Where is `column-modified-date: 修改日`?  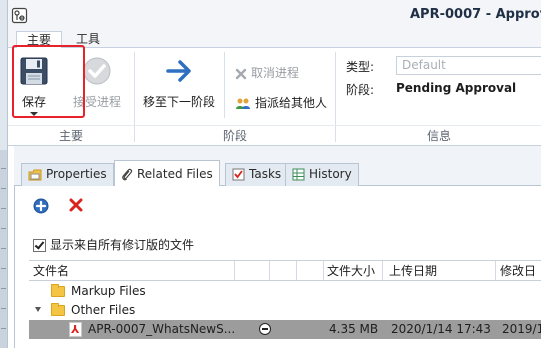
column-modified-date: 修改日 is located at coordinates (518, 271).